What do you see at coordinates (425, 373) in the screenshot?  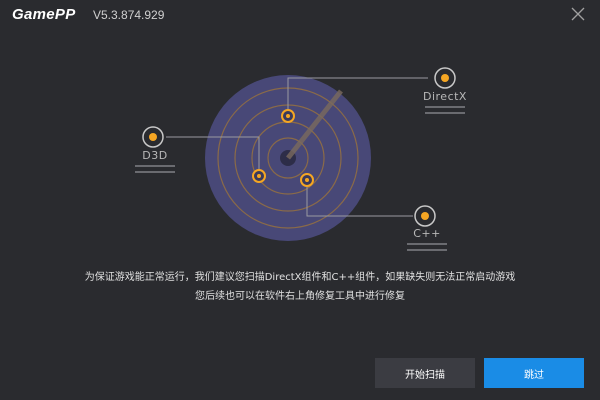 I see `start-scan-button: 开始扫描` at bounding box center [425, 373].